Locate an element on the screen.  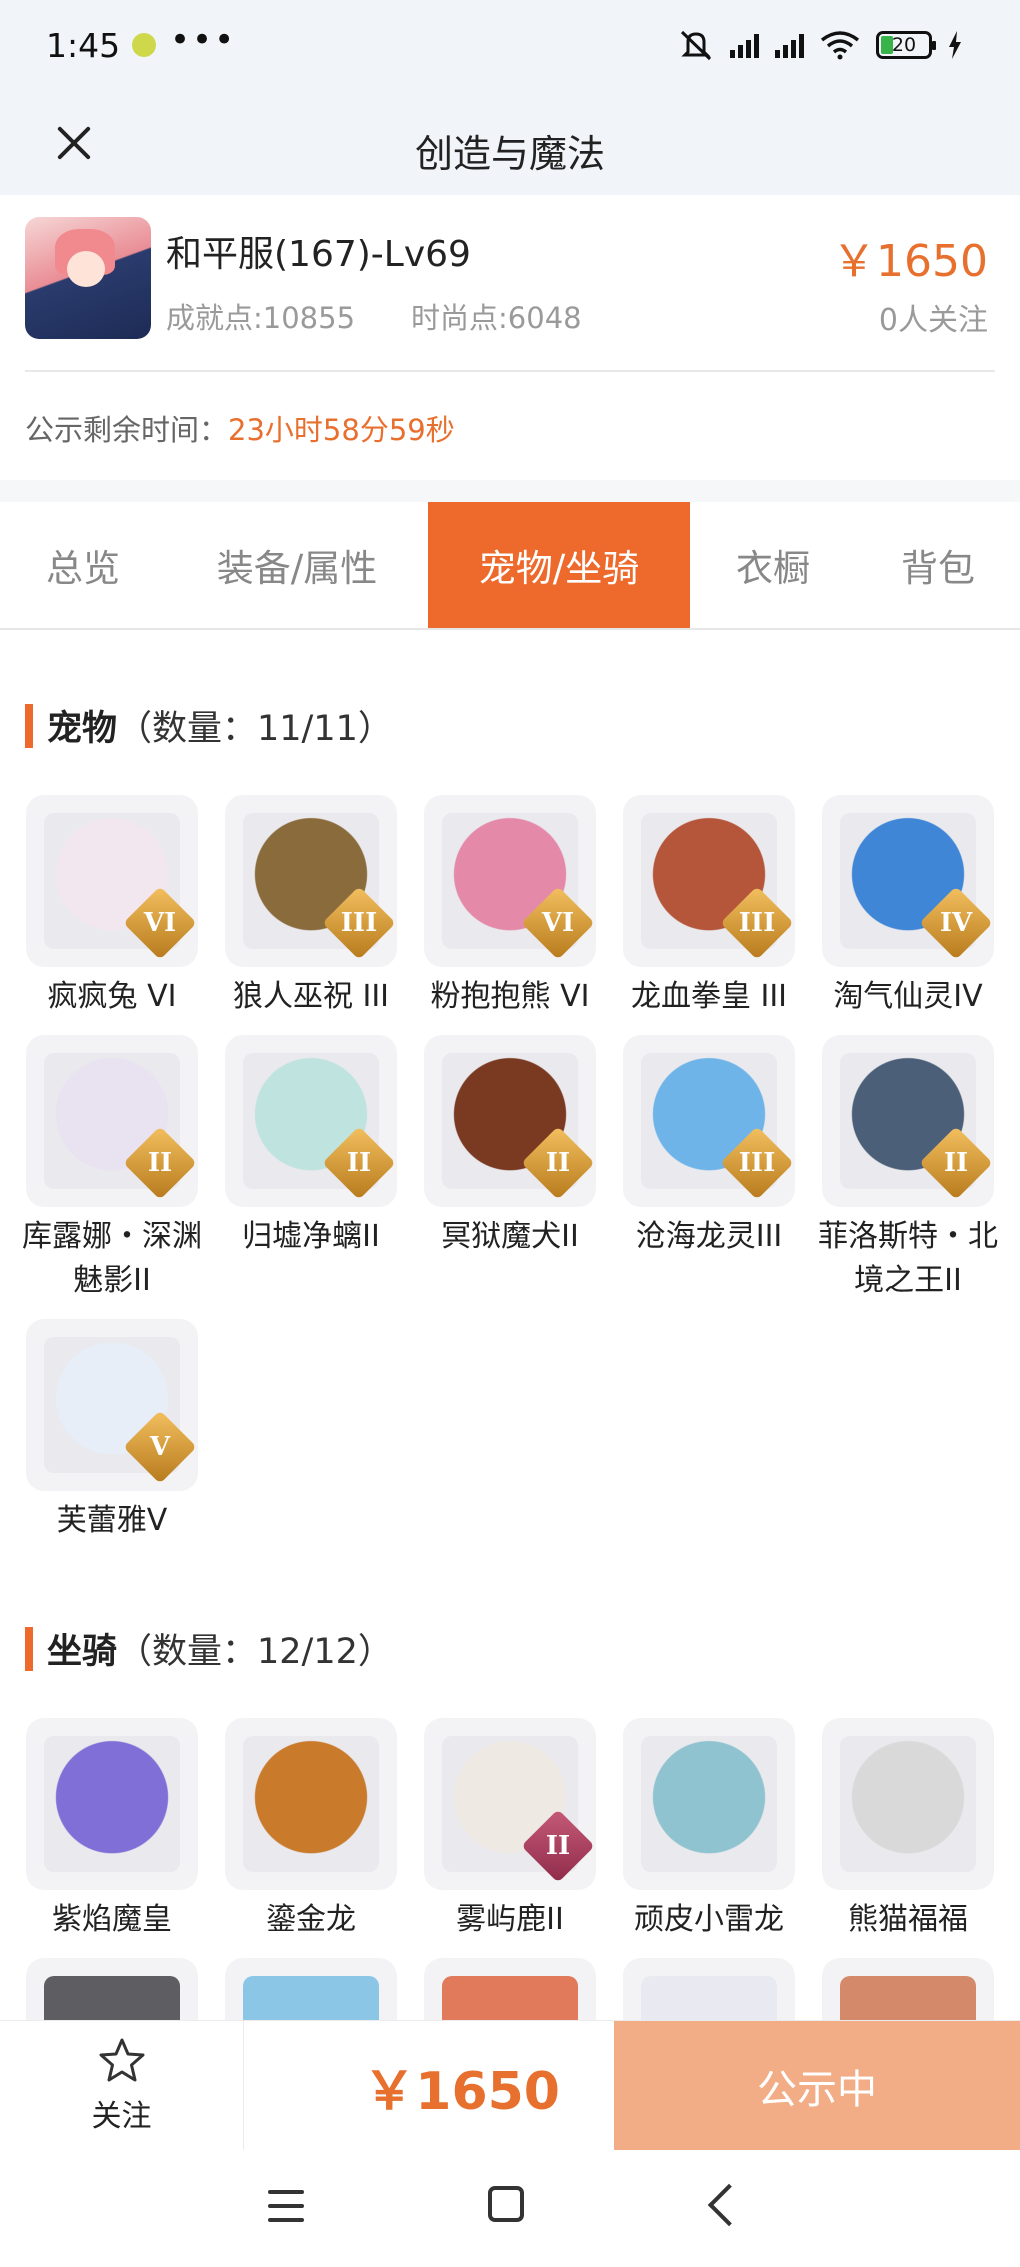
pet-name: 淘气仙灵IV is located at coordinates (908, 996).